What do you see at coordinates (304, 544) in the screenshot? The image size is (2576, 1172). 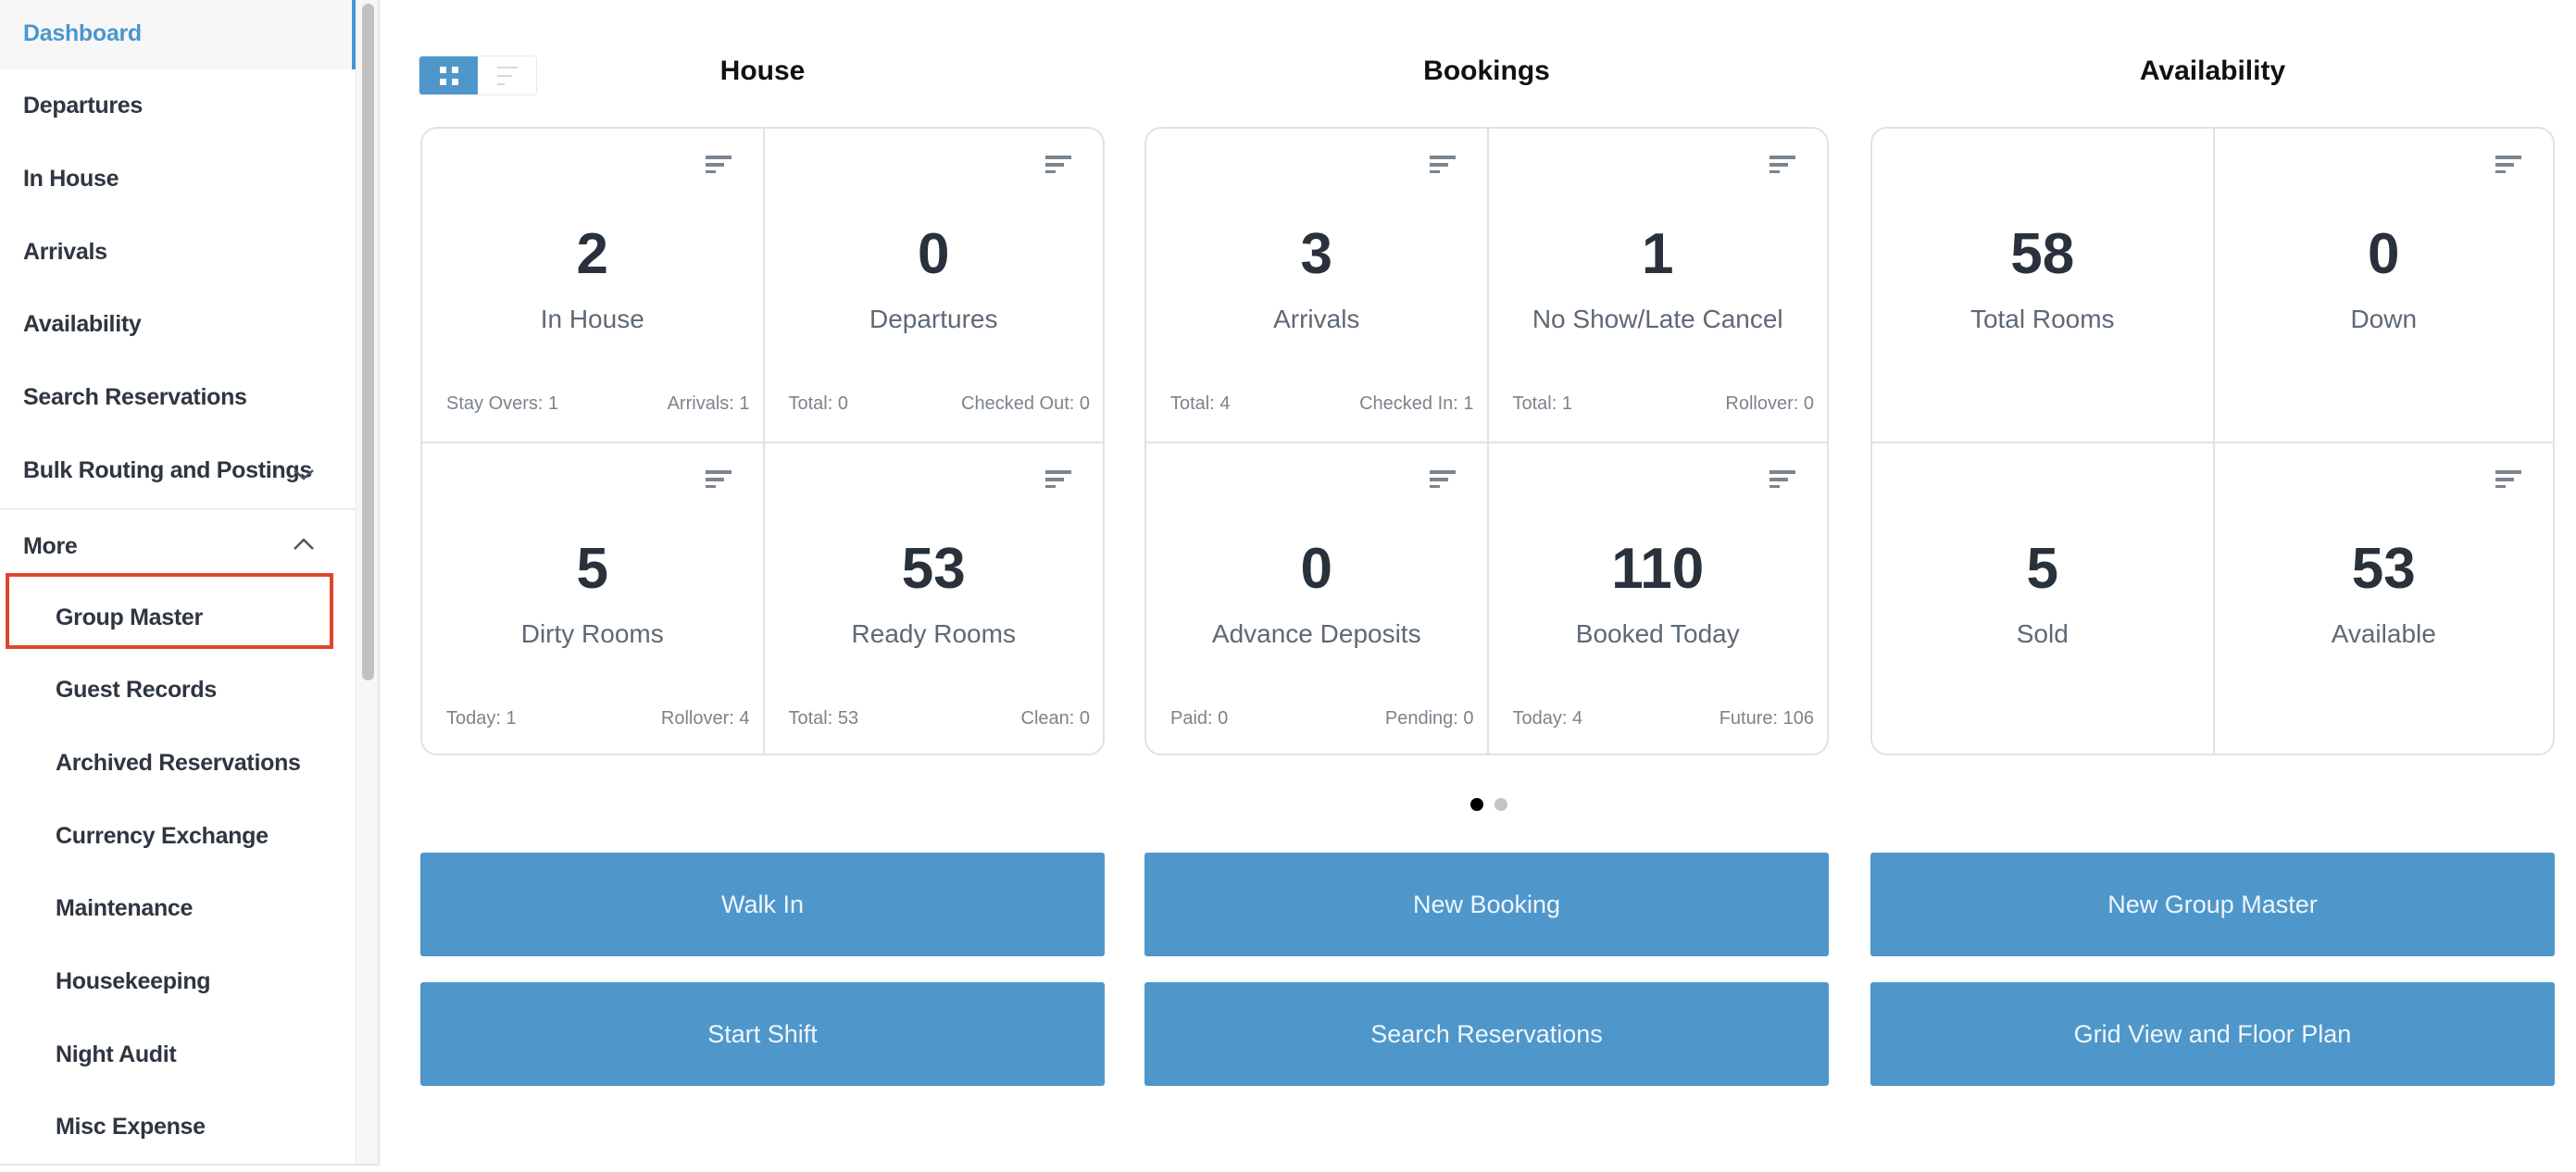 I see `chevron-up-icon` at bounding box center [304, 544].